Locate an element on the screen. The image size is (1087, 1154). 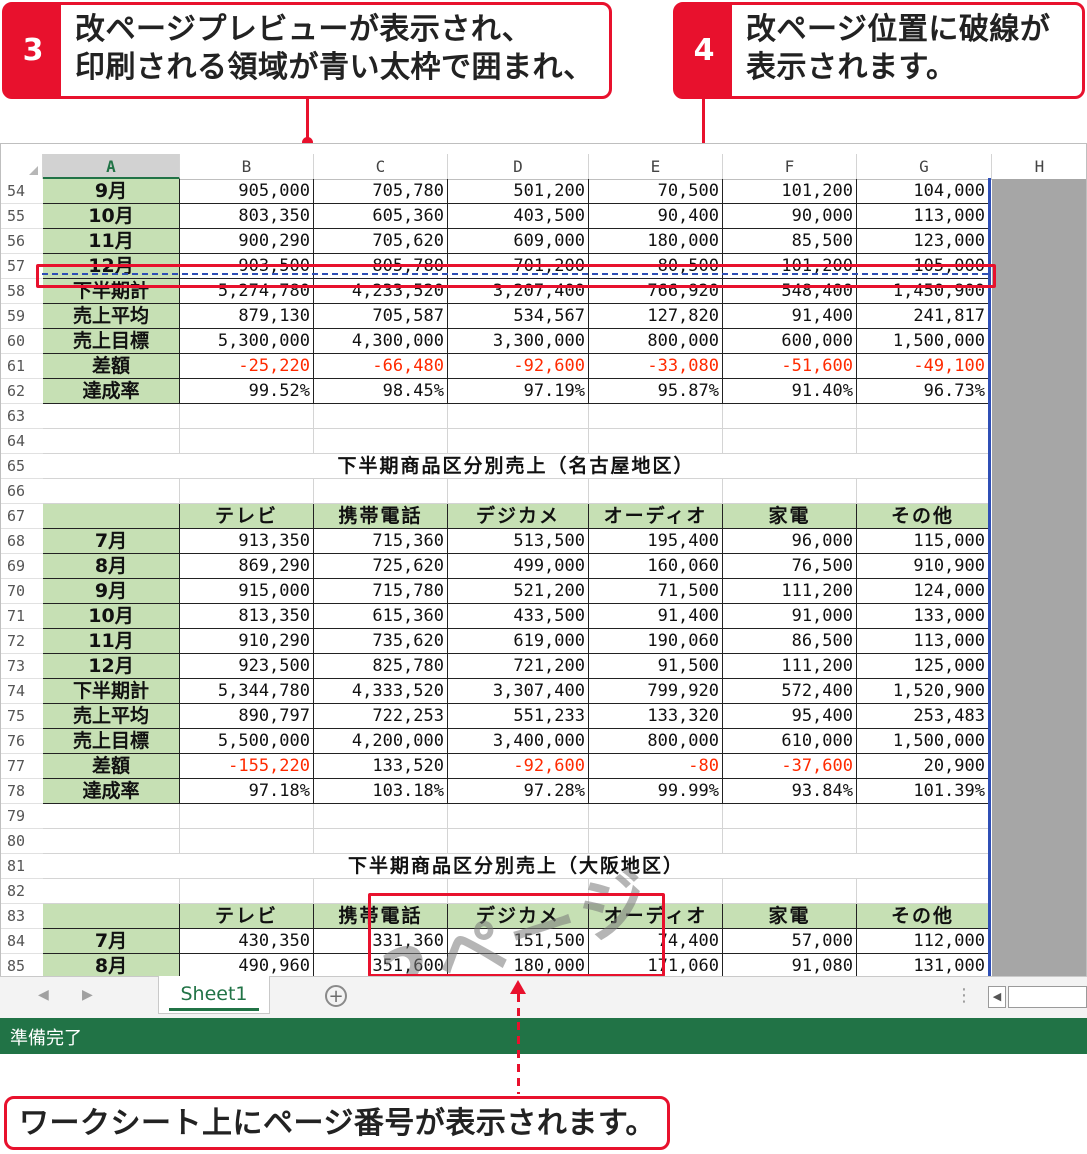
horizontal-scrollbar is located at coordinates (1047, 997).